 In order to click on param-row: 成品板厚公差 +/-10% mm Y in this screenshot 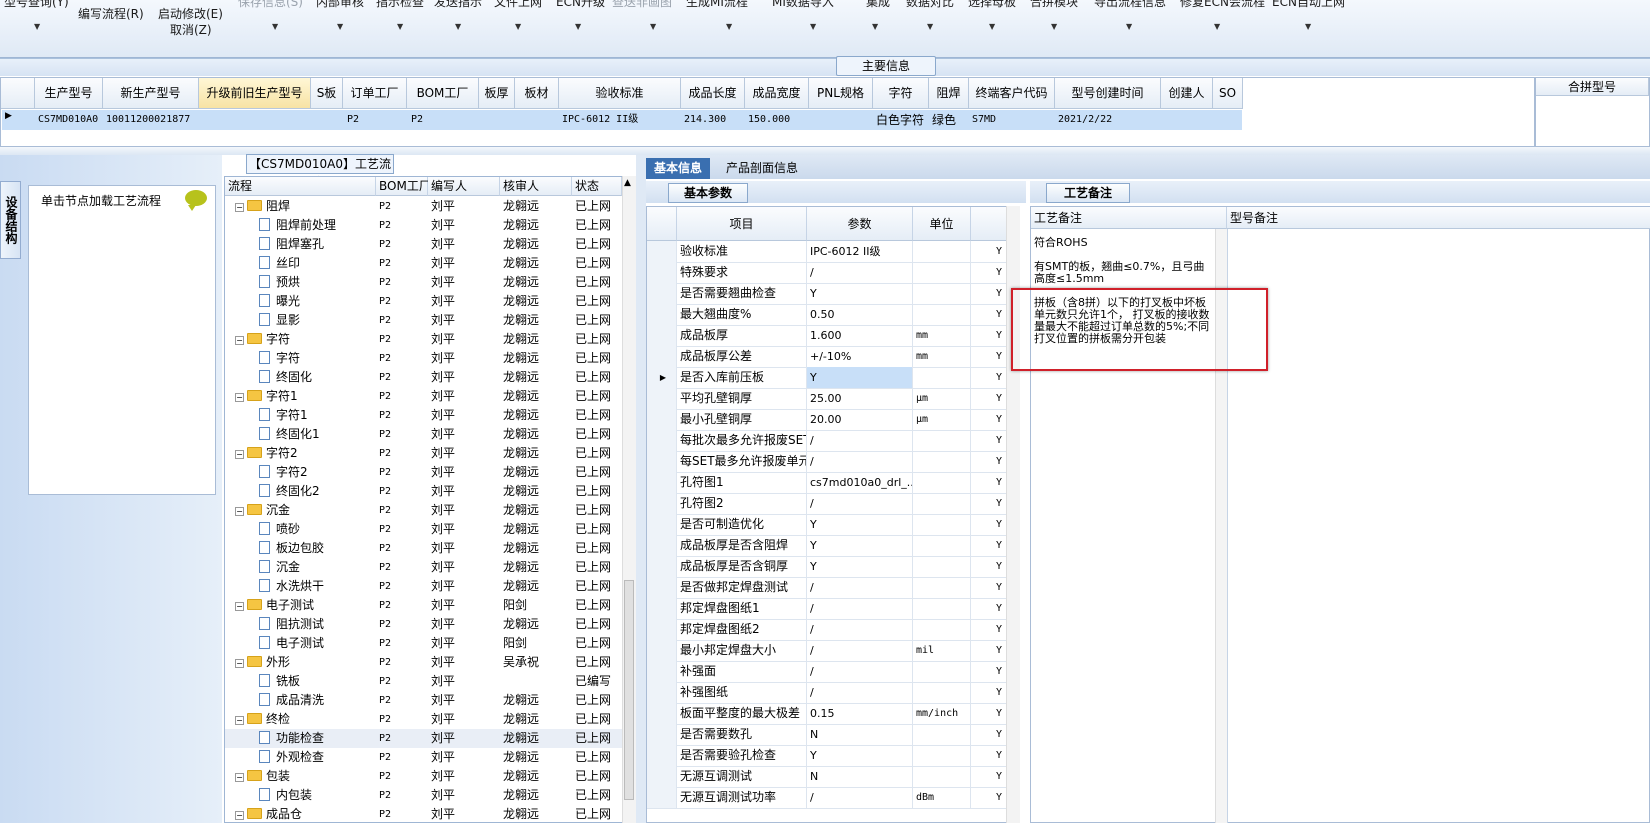, I will do `click(827, 357)`.